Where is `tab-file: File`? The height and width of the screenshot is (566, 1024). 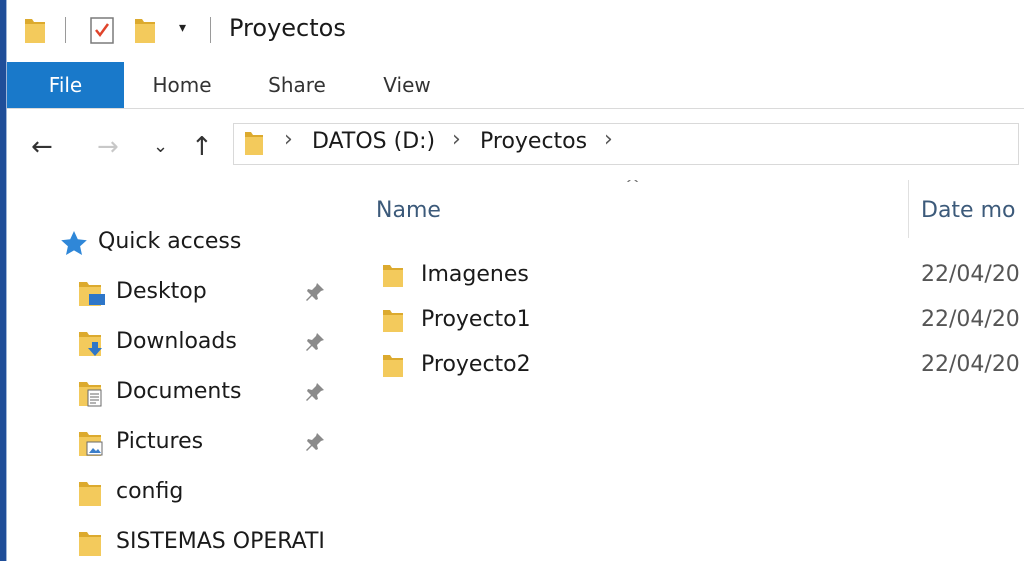 tab-file: File is located at coordinates (65, 85).